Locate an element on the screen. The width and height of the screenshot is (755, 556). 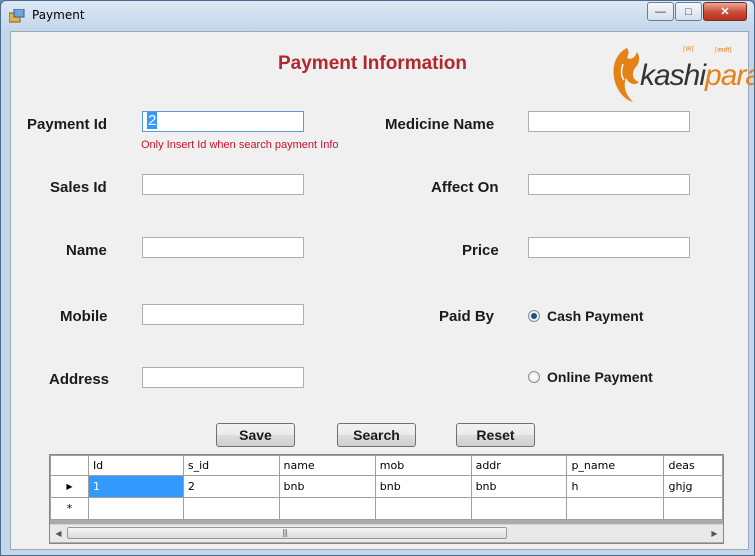
column-header: mob is located at coordinates (423, 465).